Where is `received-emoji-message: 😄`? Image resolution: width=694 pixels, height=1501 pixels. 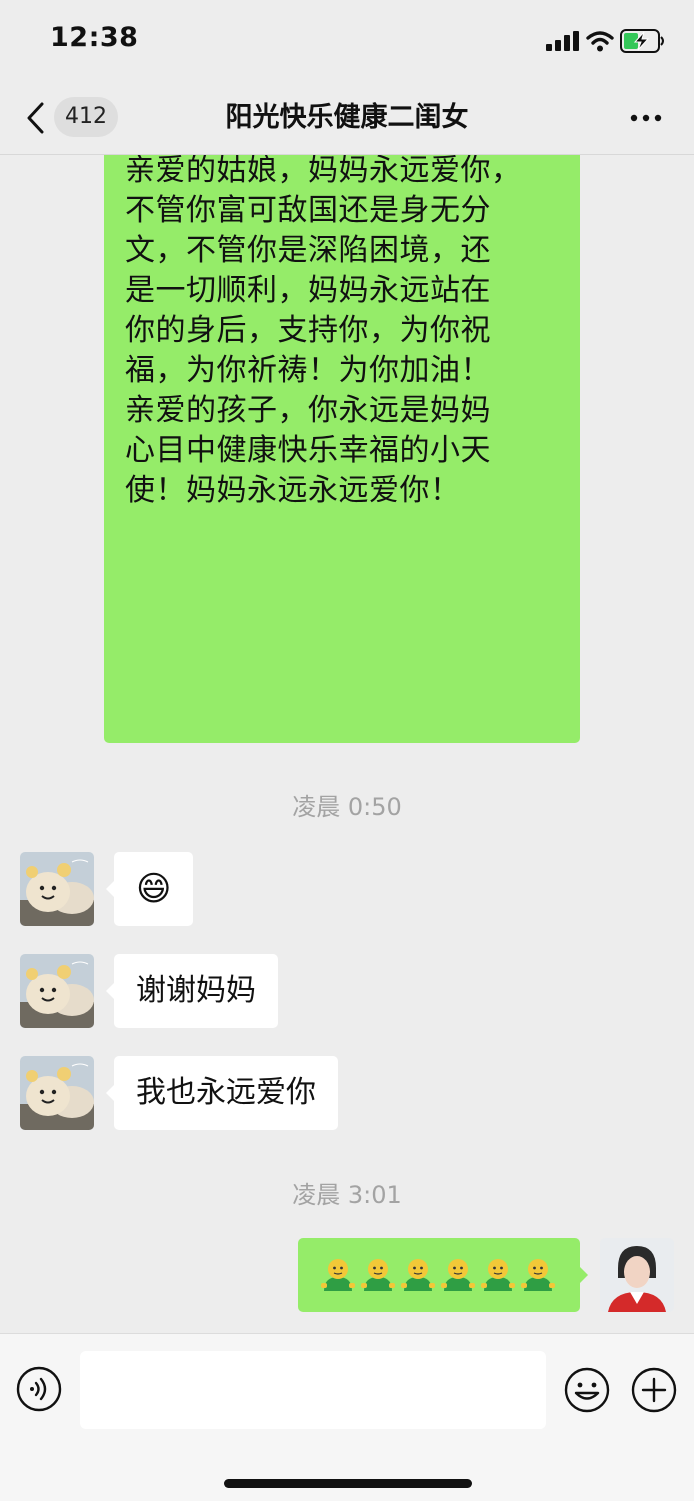 received-emoji-message: 😄 is located at coordinates (149, 889).